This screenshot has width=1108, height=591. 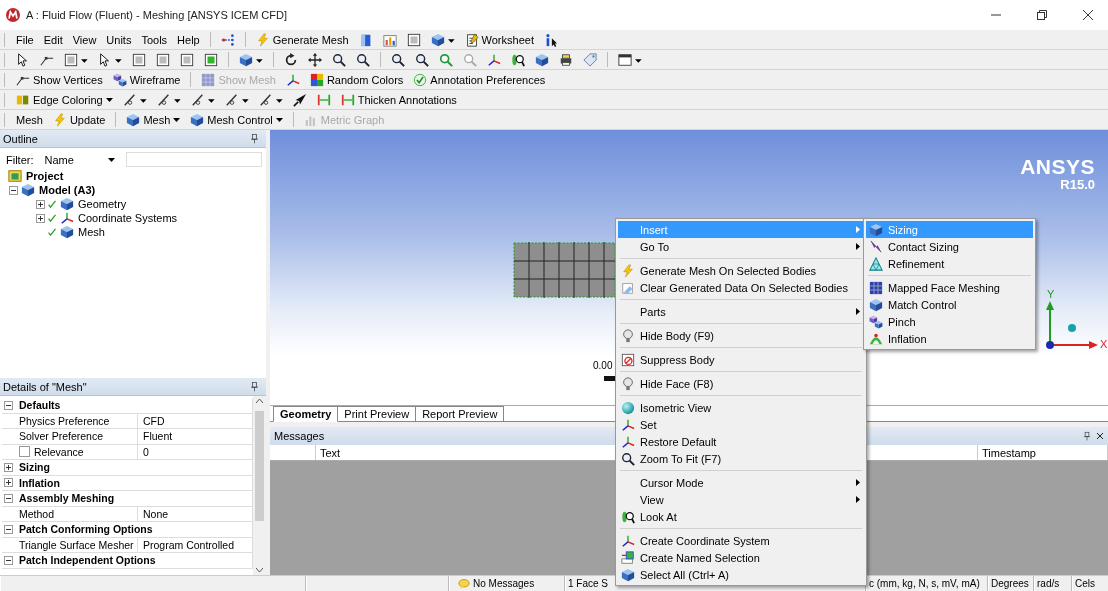 I want to click on menu-item: Inflation, so click(x=949, y=338).